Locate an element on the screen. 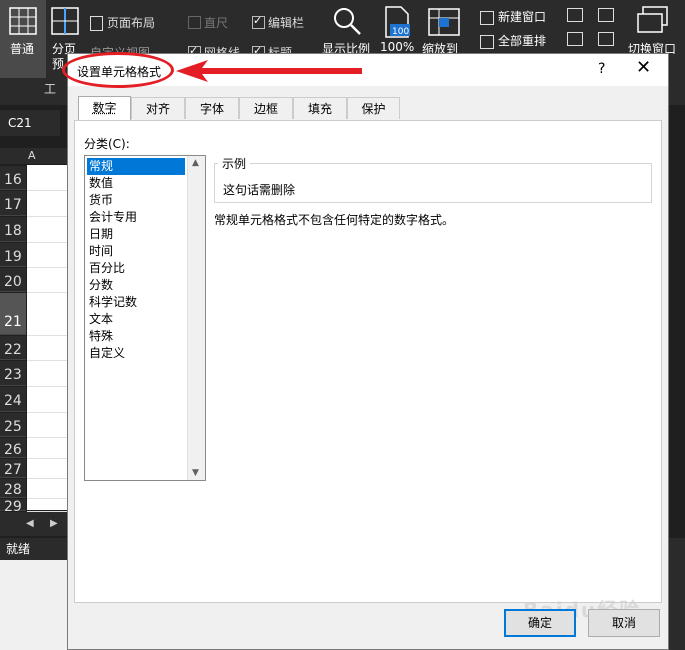  page-100-icon: 100 is located at coordinates (397, 22).